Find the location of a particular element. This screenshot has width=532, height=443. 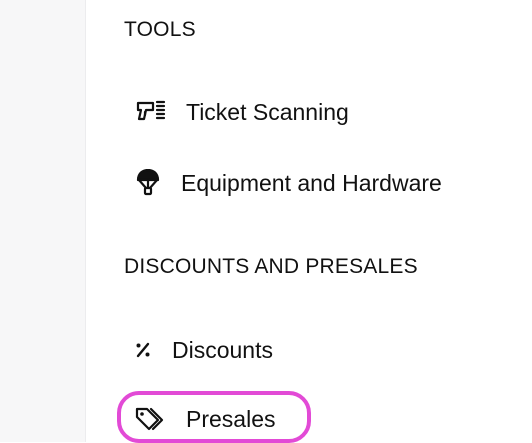

tags-icon is located at coordinates (150, 419).